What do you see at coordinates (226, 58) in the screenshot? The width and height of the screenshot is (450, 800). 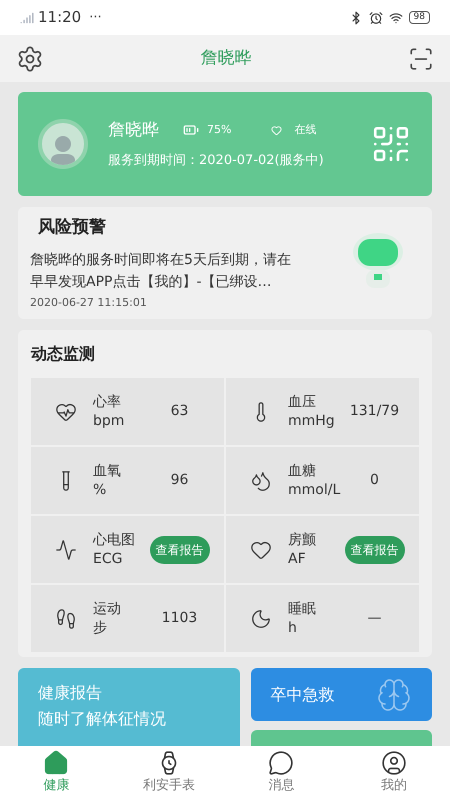 I see `page-title: 詹晓晔` at bounding box center [226, 58].